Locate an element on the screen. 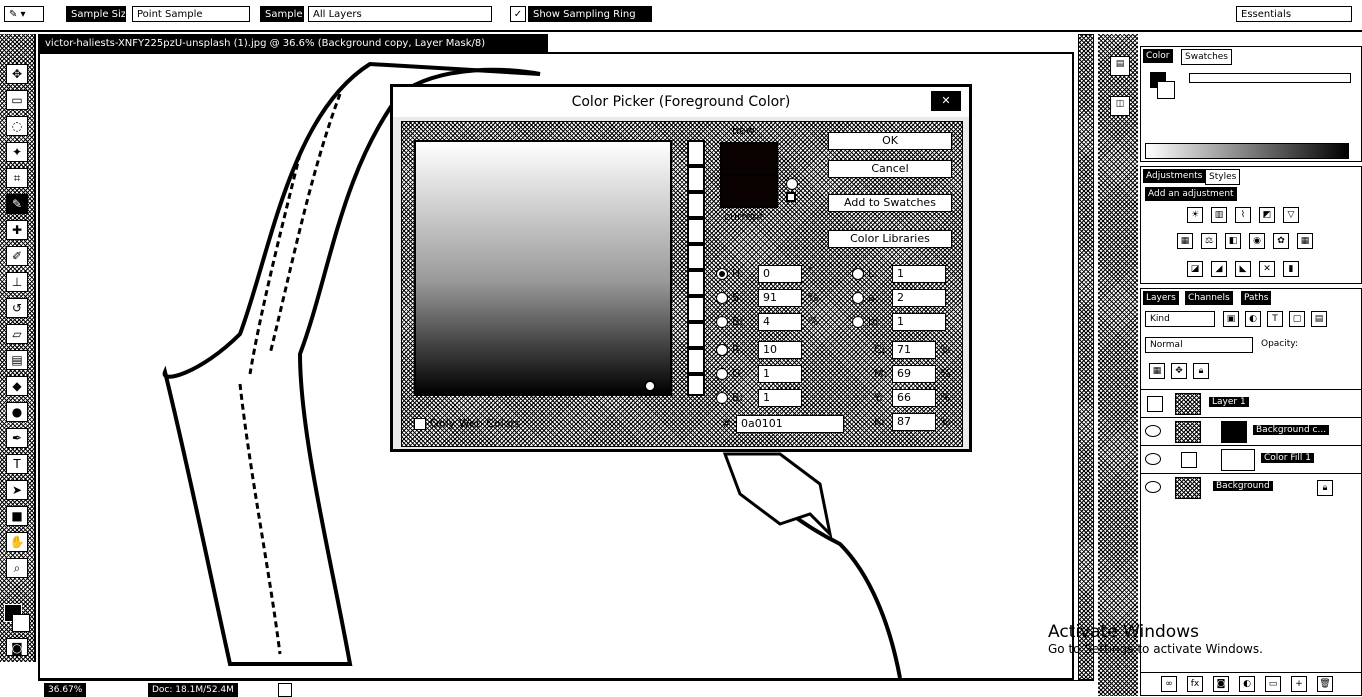  filter-shape-icon: ▢ is located at coordinates (1297, 319).